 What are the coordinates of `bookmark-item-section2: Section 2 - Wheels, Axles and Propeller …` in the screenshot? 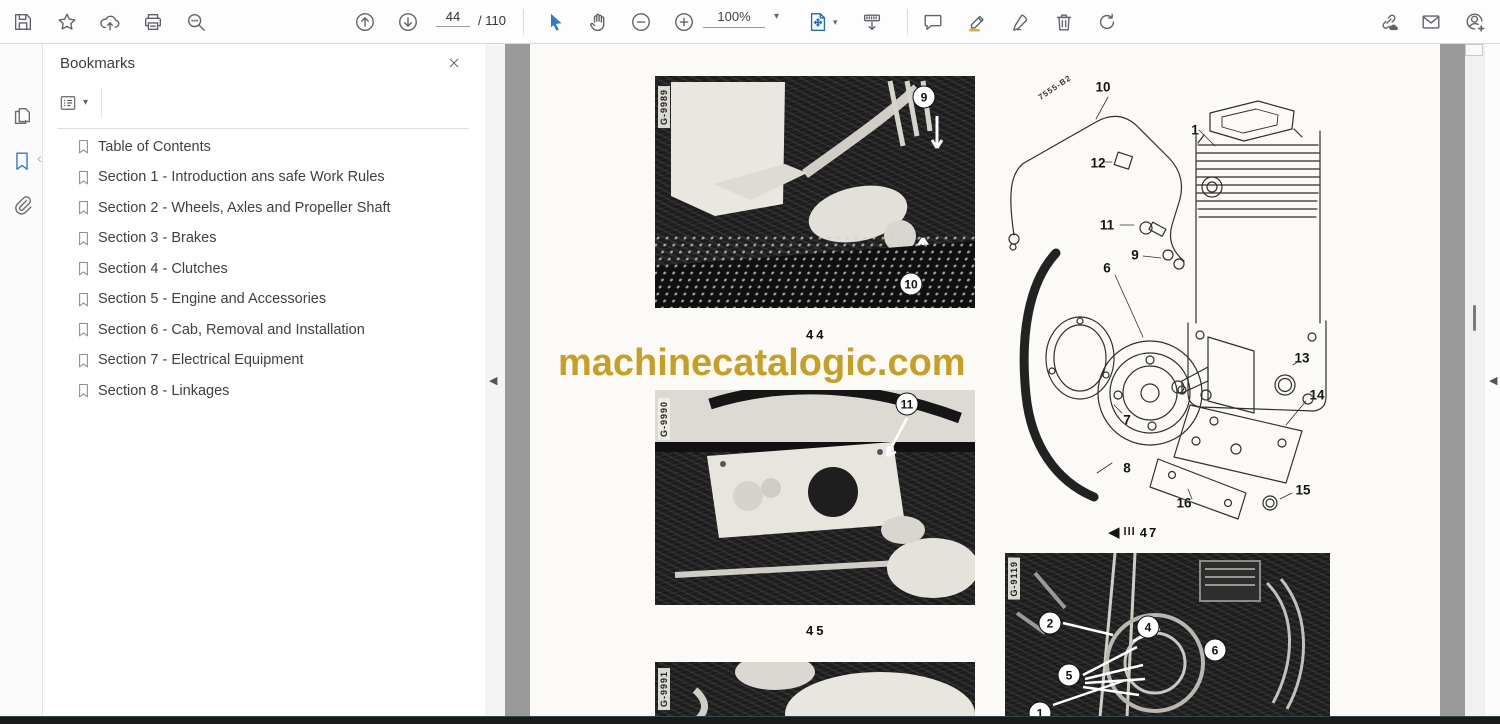 It's located at (263, 207).